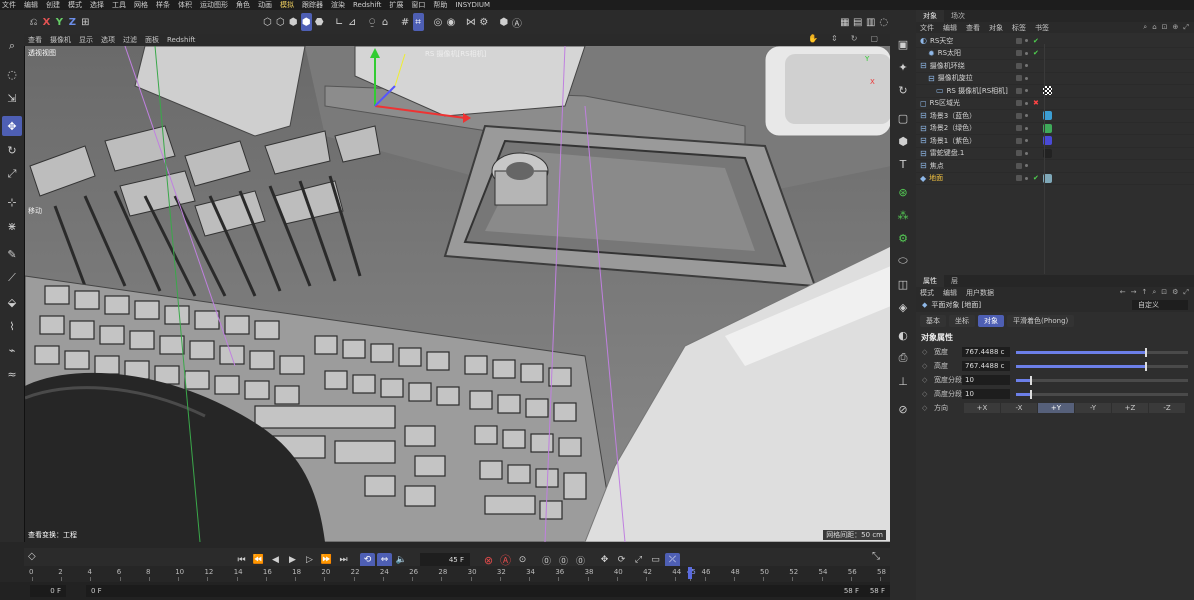 Image resolution: width=1194 pixels, height=600 pixels. Describe the element at coordinates (991, 321) in the screenshot. I see `attribute-subtab-2: 对象` at that location.